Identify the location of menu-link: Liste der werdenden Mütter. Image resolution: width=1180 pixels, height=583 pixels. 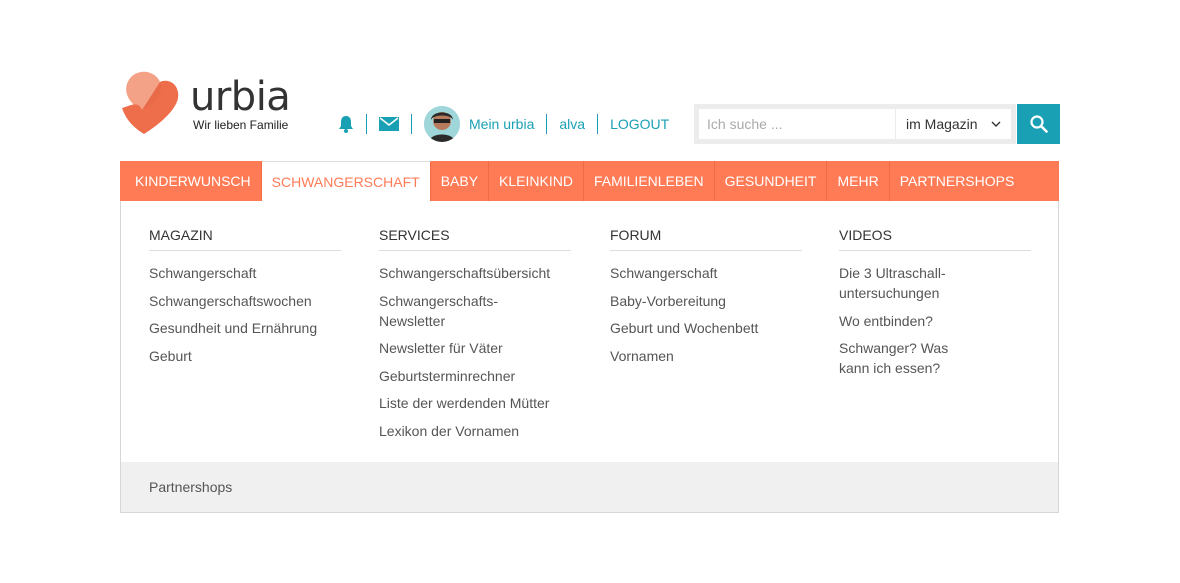
(475, 403).